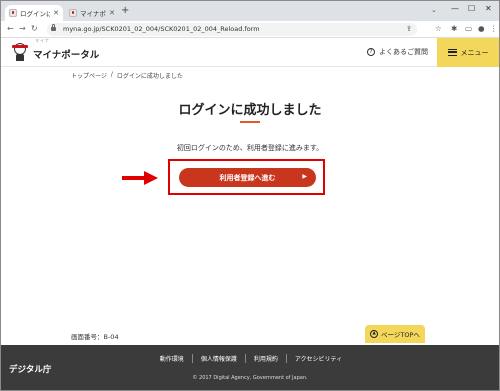  What do you see at coordinates (434, 10) in the screenshot?
I see `tab-search-icon: ⌄` at bounding box center [434, 10].